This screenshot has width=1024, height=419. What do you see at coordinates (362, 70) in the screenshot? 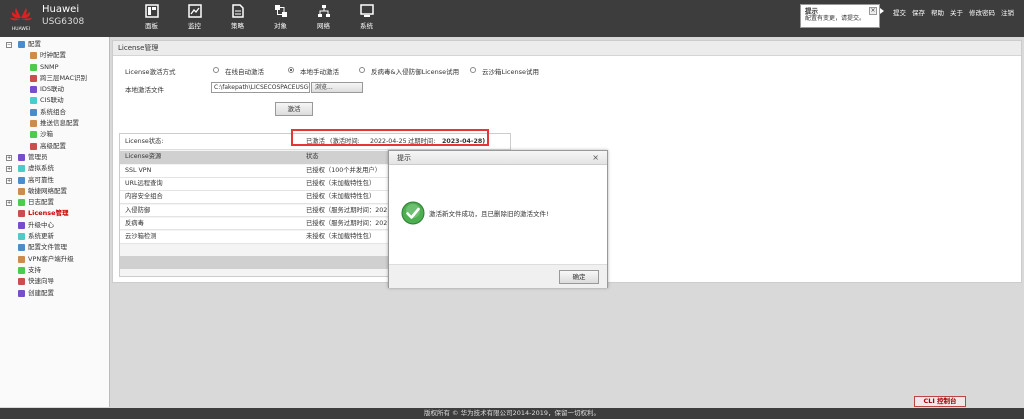
I see `radio-av-ips-trial` at bounding box center [362, 70].